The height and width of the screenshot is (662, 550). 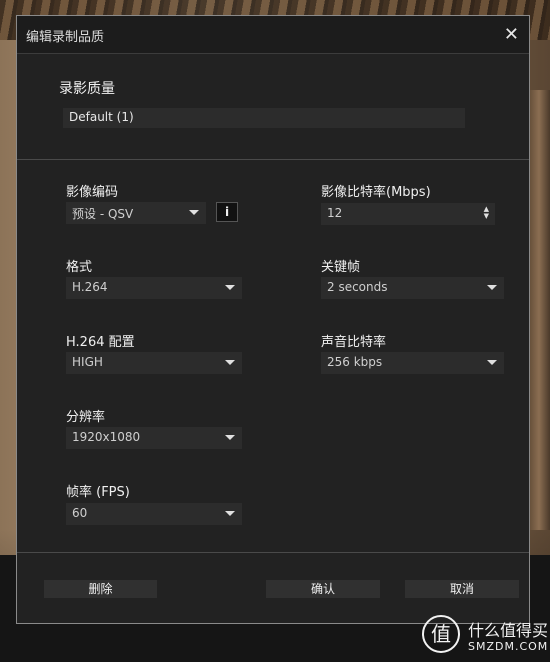 I want to click on audio-bitrate-select: 256 kbps, so click(x=412, y=363).